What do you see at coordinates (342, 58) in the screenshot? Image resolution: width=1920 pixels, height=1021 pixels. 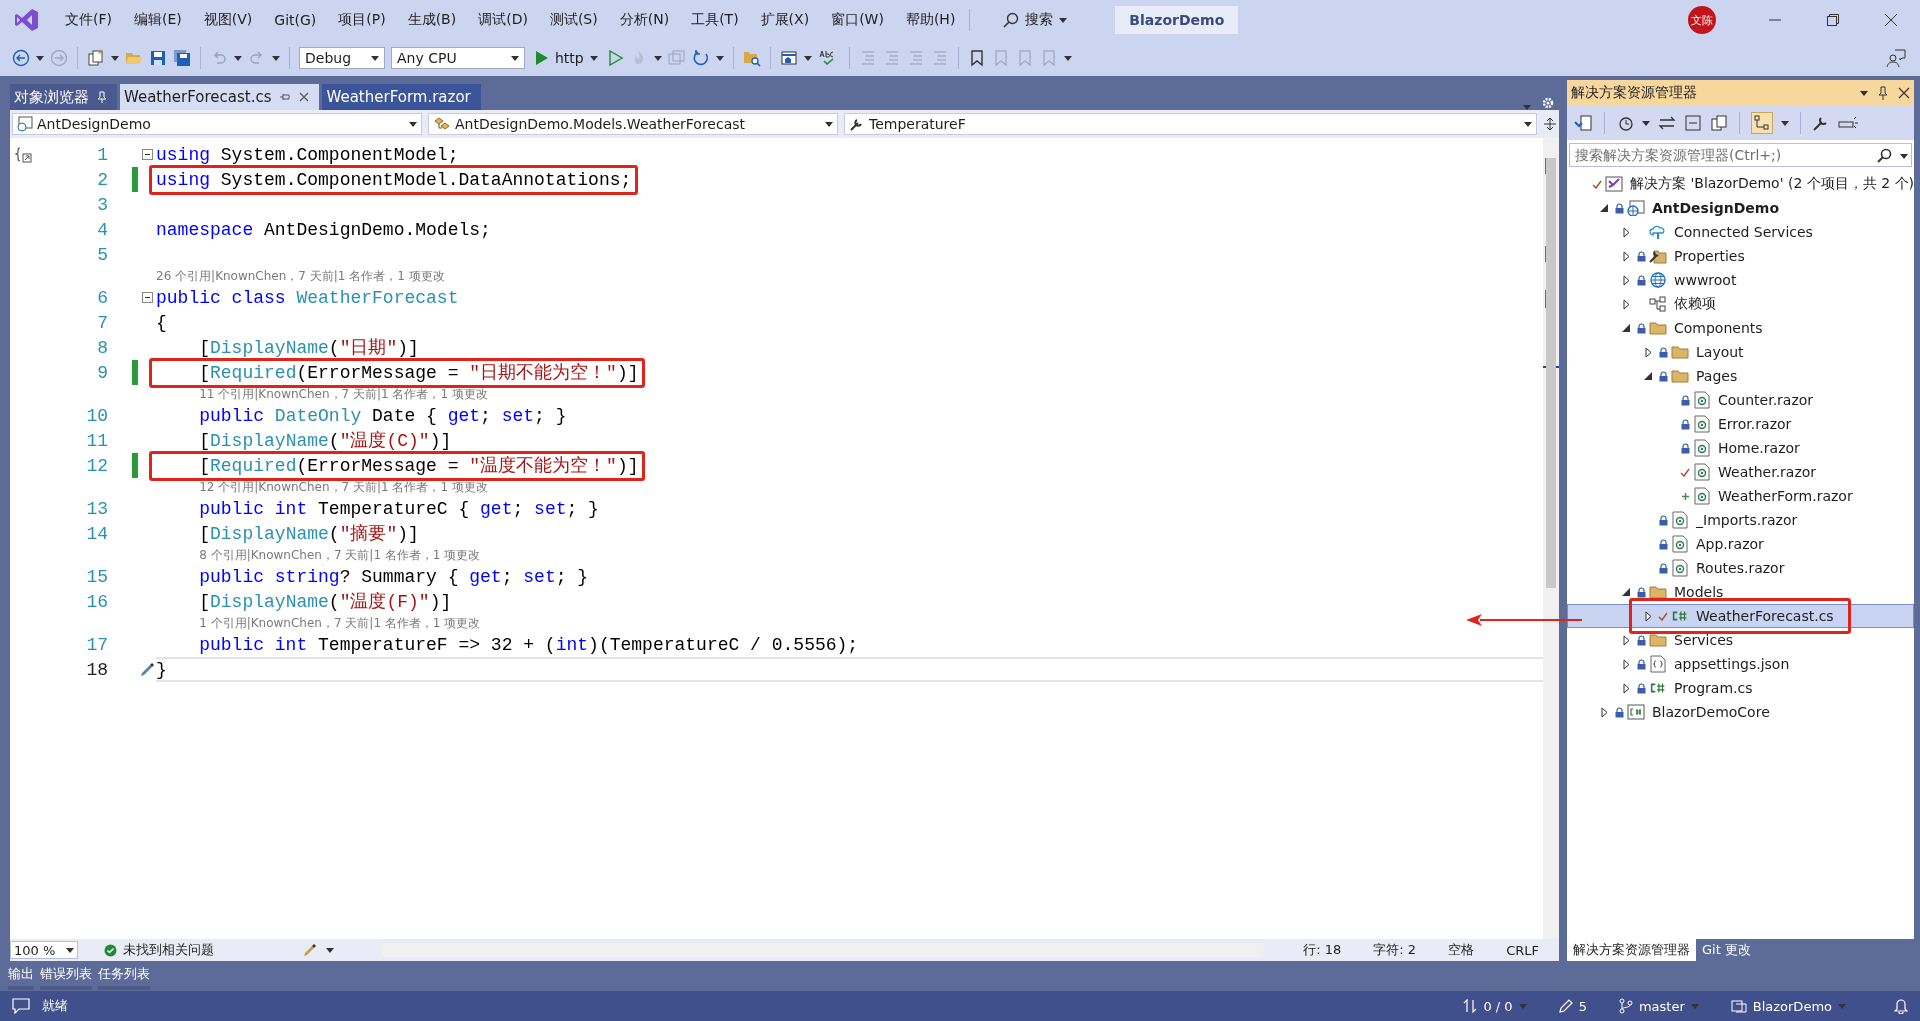 I see `configuration-dropdown: Debug` at bounding box center [342, 58].